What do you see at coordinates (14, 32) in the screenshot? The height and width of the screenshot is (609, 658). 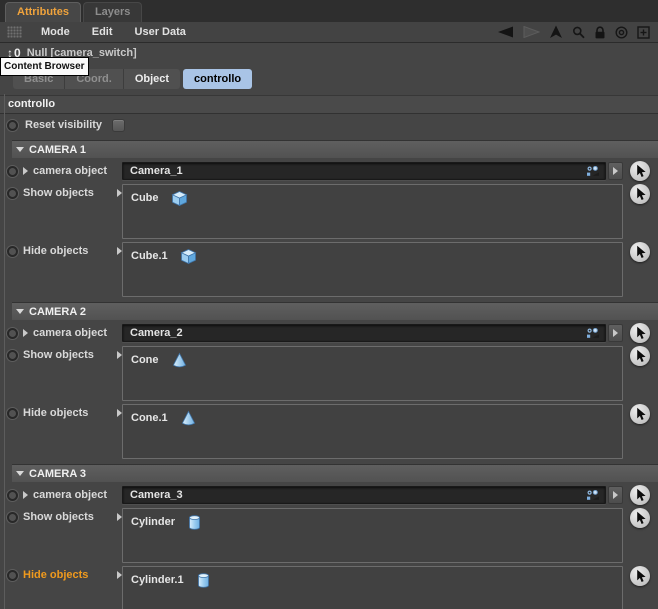 I see `drag-handle-icon` at bounding box center [14, 32].